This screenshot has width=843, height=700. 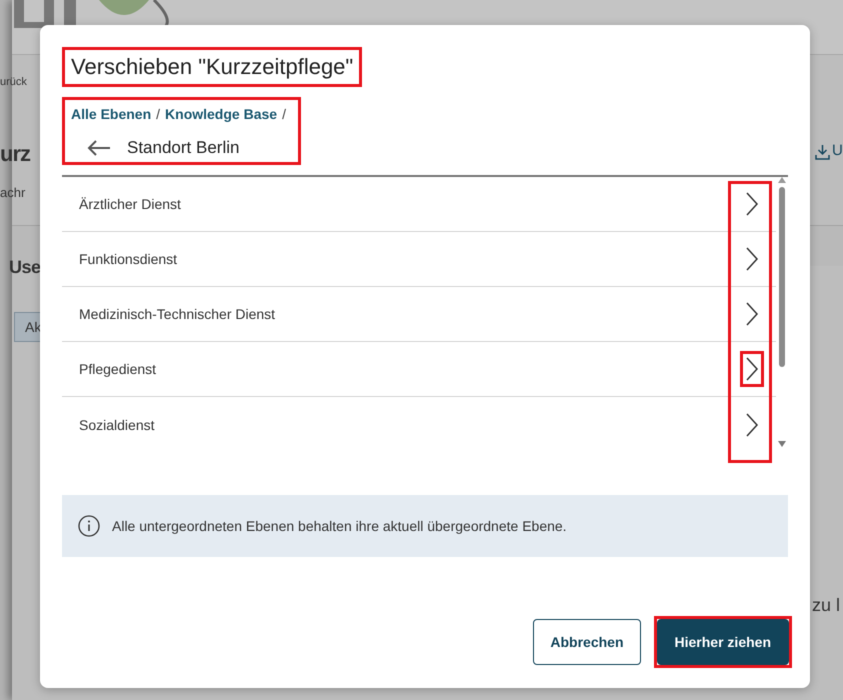 What do you see at coordinates (419, 424) in the screenshot?
I see `level-list-item: Sozialdienst` at bounding box center [419, 424].